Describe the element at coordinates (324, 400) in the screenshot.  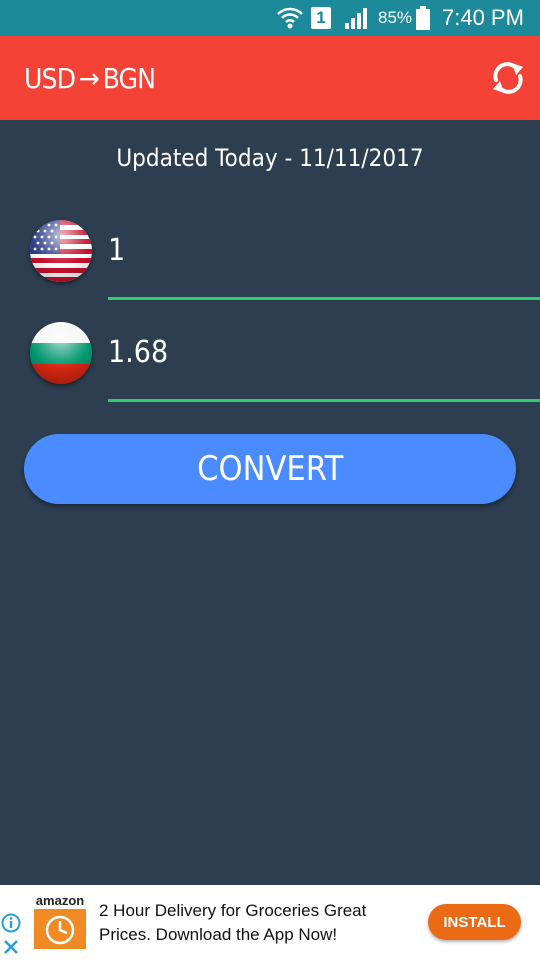
I see `bgn-input-underline` at that location.